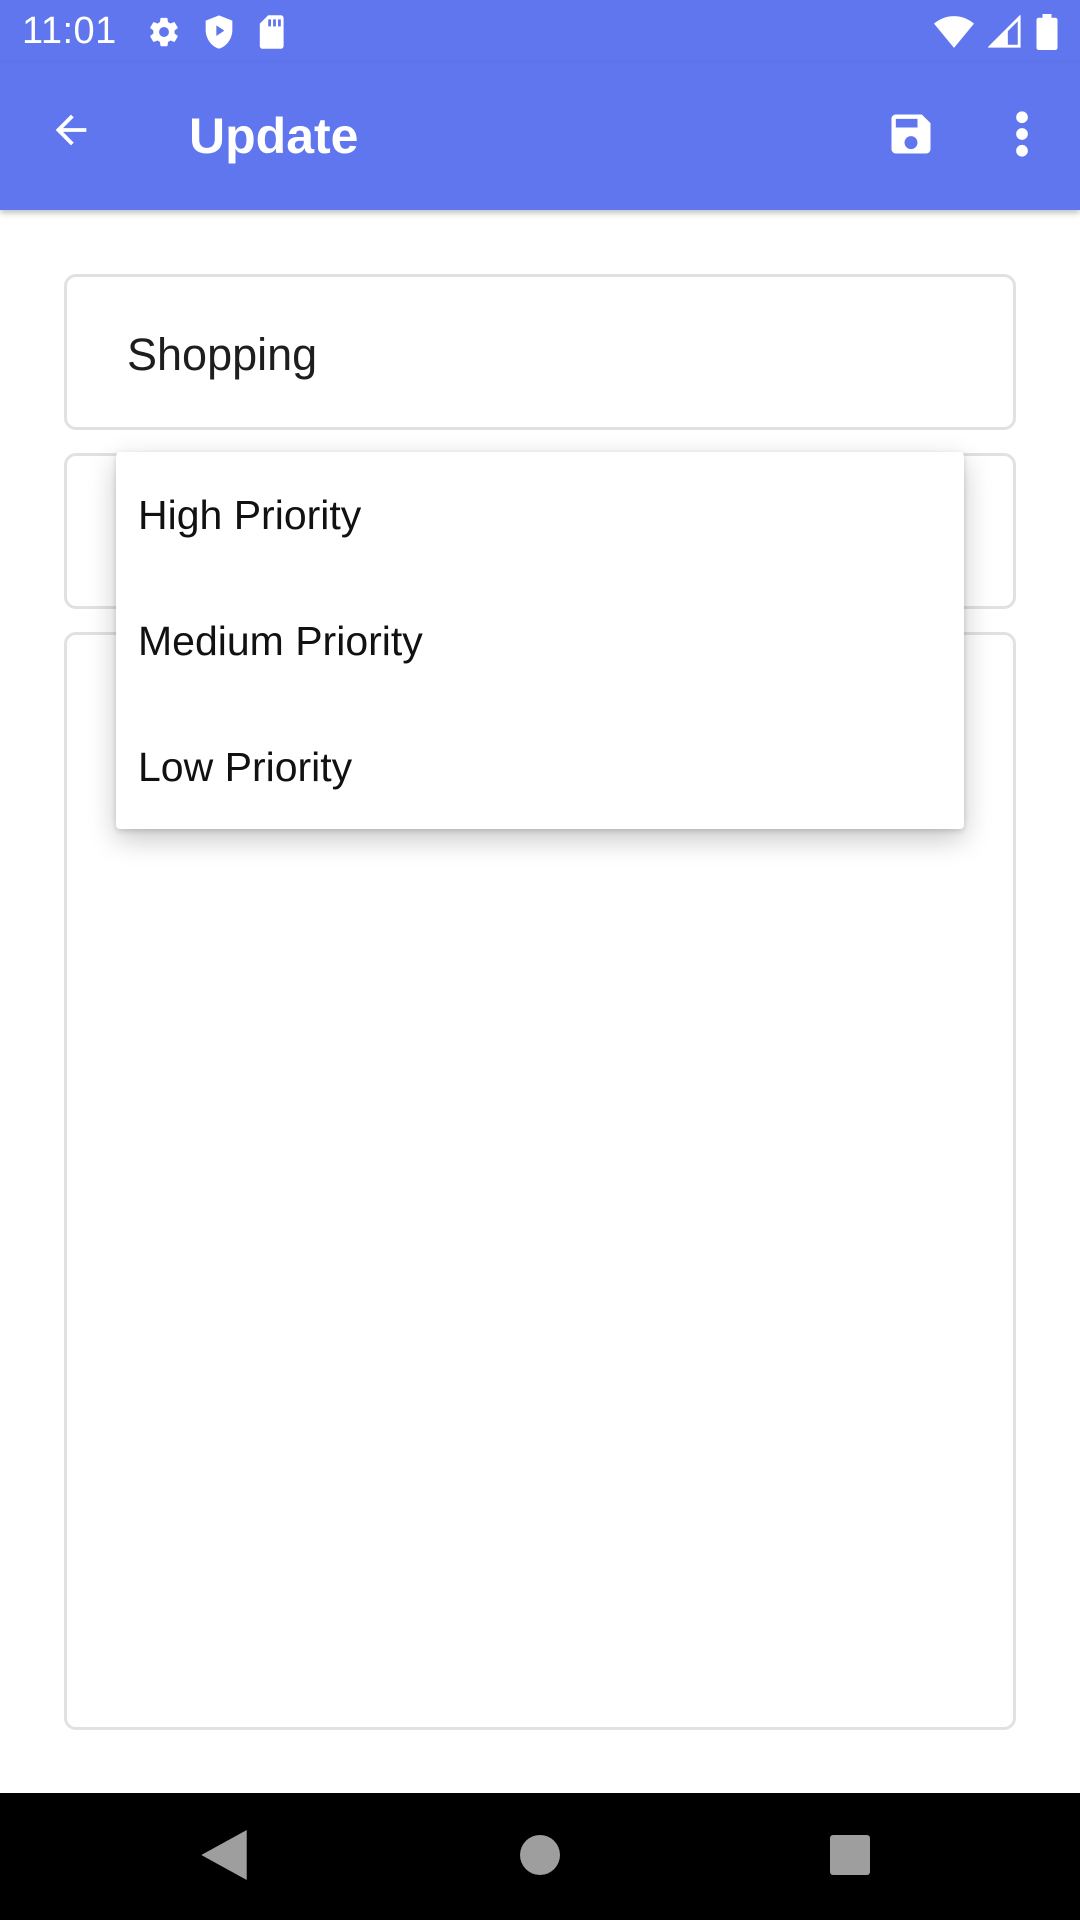  What do you see at coordinates (540, 767) in the screenshot?
I see `dropdown-item-low-priority: Low Priority` at bounding box center [540, 767].